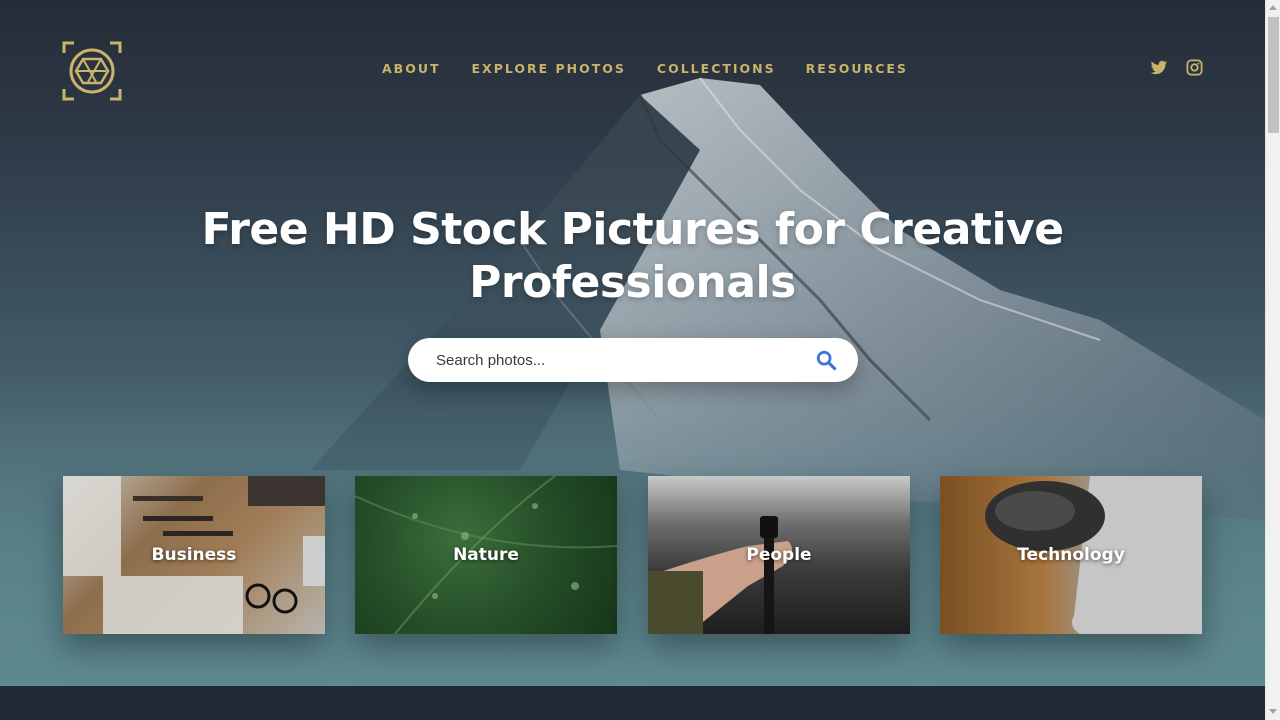  Describe the element at coordinates (632, 703) in the screenshot. I see `footer-section` at that location.